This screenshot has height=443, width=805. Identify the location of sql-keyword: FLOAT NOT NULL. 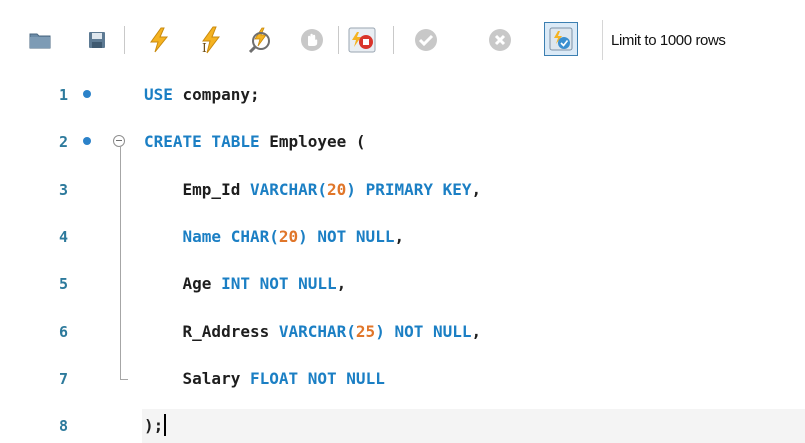
(317, 378).